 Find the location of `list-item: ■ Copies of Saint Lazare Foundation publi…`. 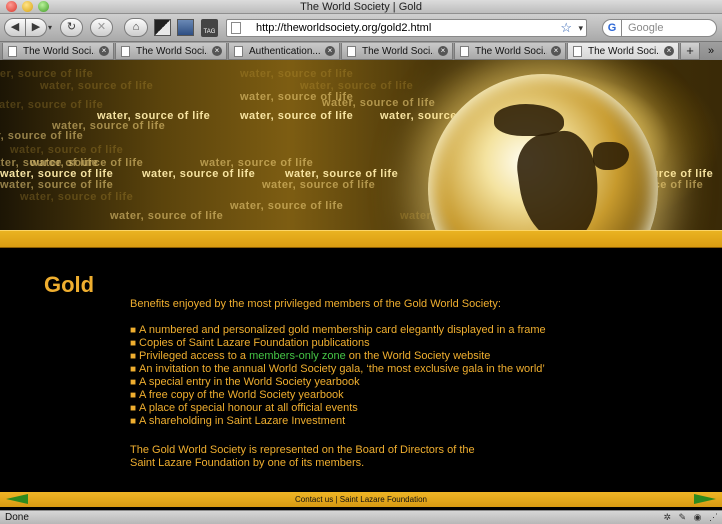

list-item: ■ Copies of Saint Lazare Foundation publi… is located at coordinates (338, 343).